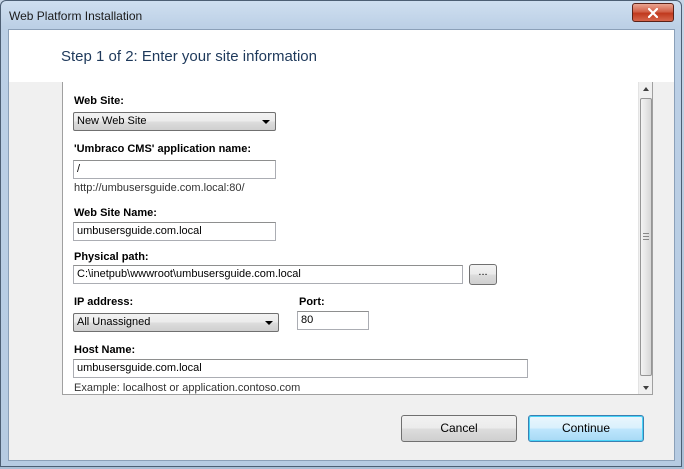  I want to click on web-site-label: Web Site:, so click(99, 101).